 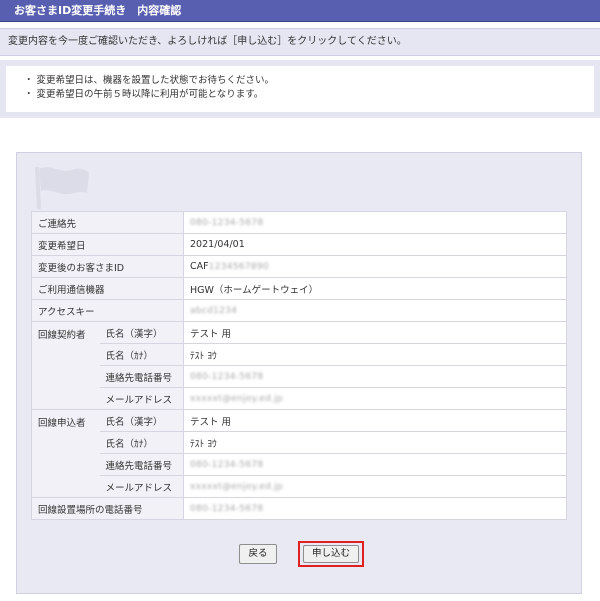 I want to click on table-row: 回線契約者 氏名（漢字） テスト 用, so click(x=299, y=365).